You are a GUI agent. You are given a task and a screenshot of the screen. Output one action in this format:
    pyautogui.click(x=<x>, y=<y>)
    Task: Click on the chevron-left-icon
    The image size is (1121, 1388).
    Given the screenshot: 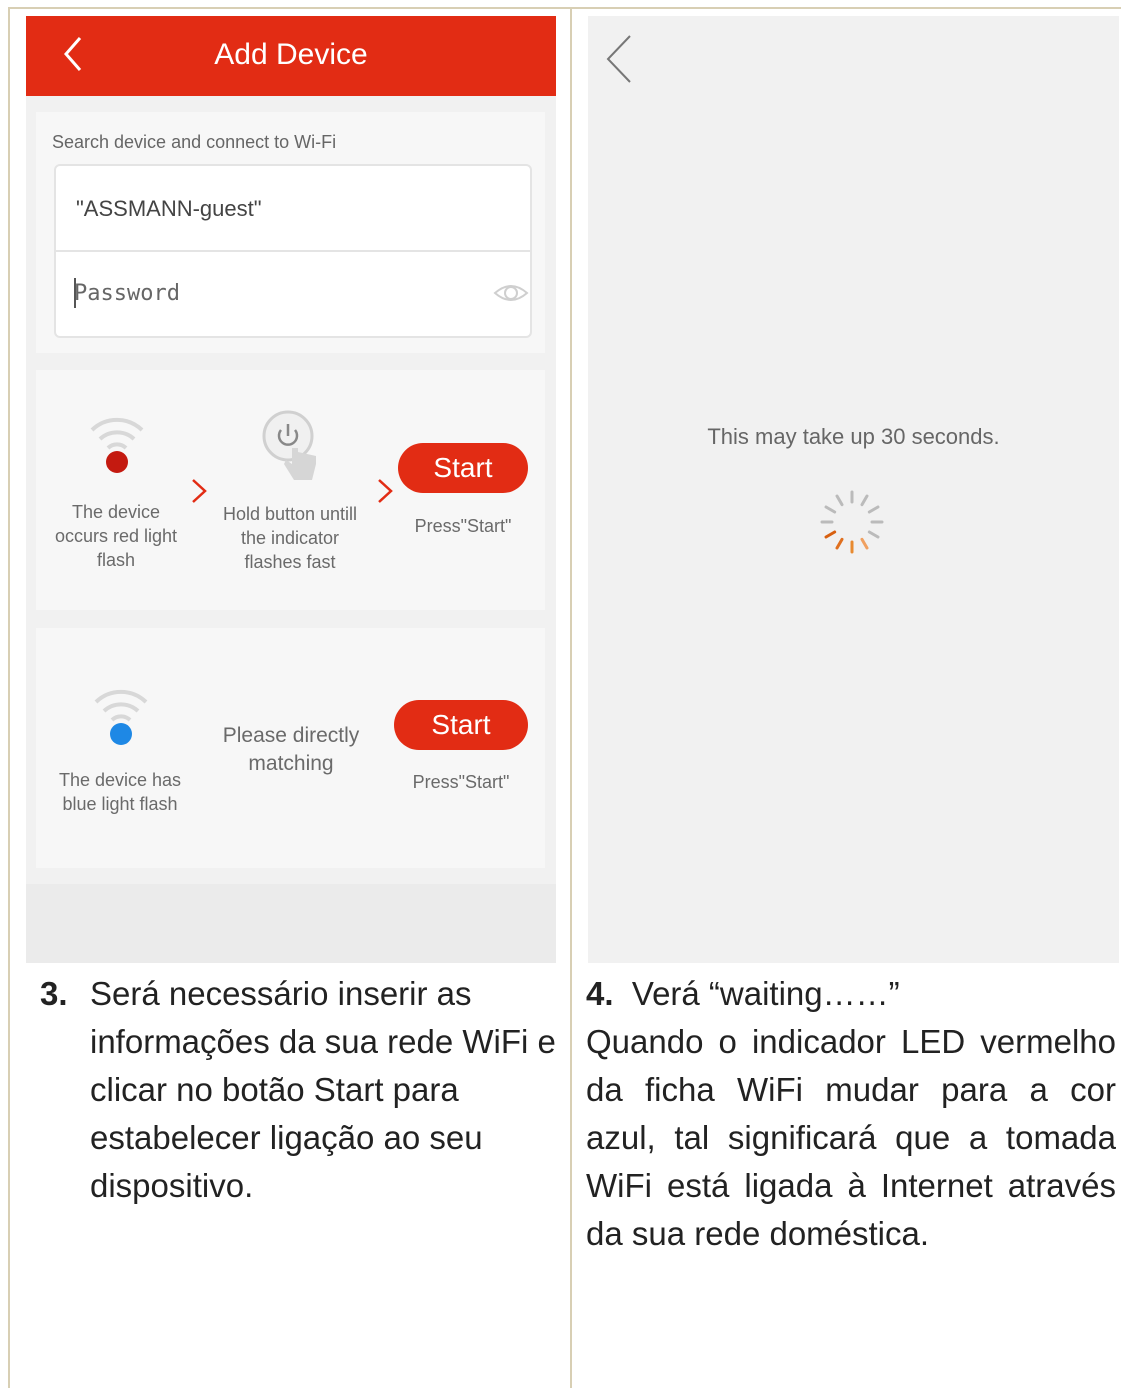 What is the action you would take?
    pyautogui.click(x=620, y=59)
    